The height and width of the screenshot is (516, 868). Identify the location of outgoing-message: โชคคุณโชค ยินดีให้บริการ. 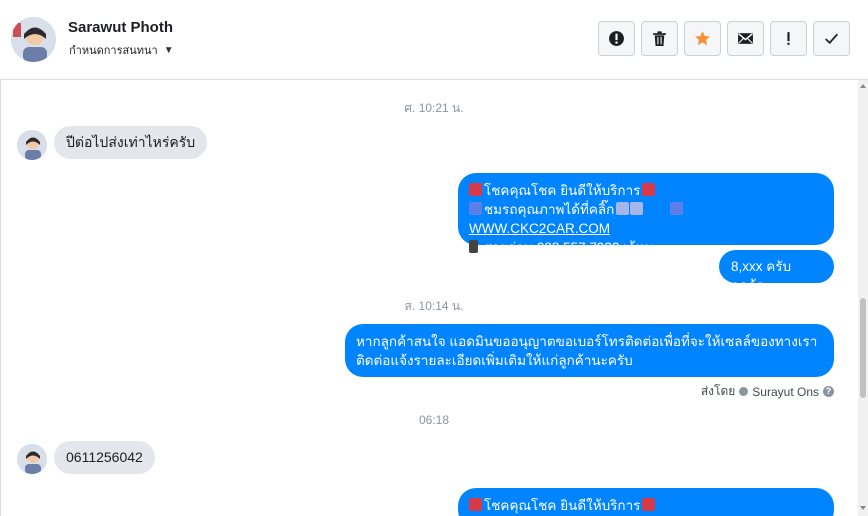
(646, 502).